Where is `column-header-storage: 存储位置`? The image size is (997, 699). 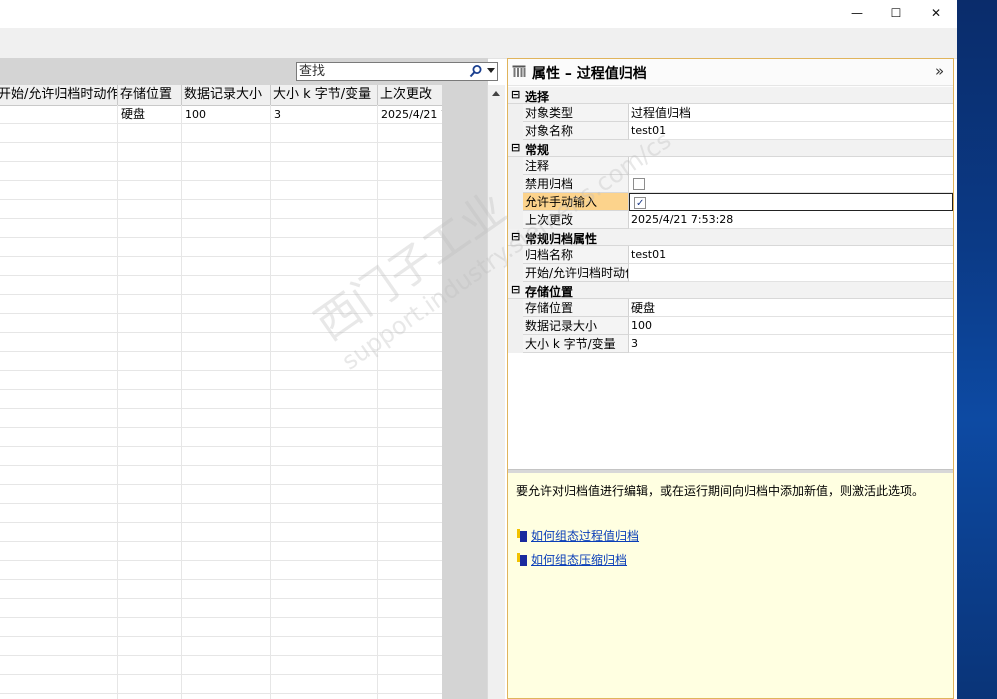 column-header-storage: 存储位置 is located at coordinates (150, 95).